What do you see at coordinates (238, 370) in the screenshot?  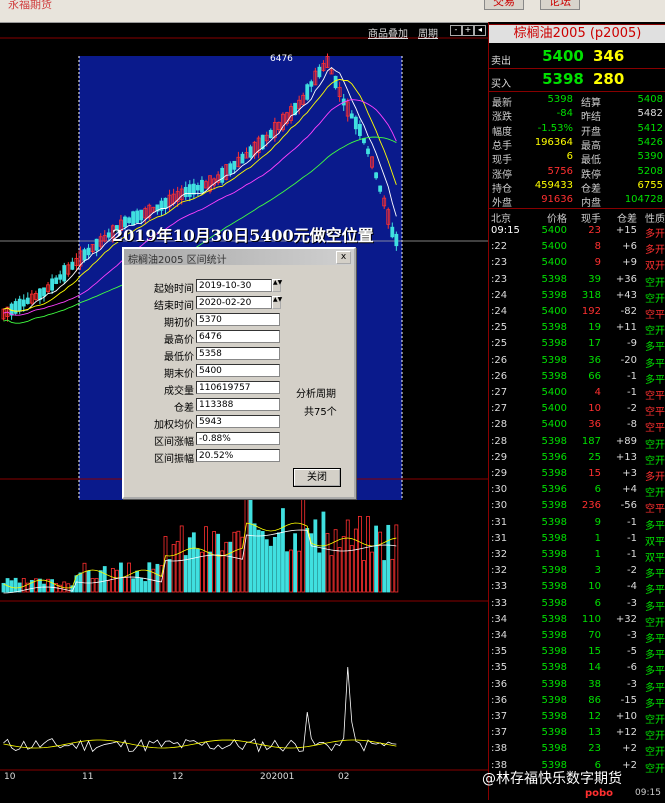 I see `field-input: 5400` at bounding box center [238, 370].